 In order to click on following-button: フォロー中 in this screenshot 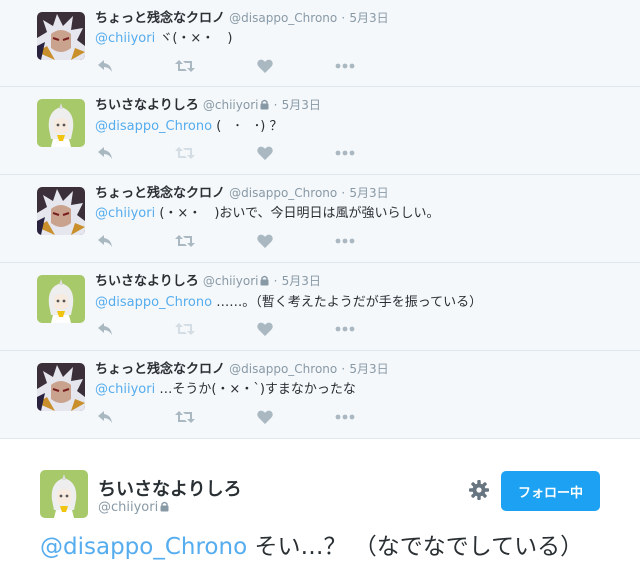, I will do `click(550, 491)`.